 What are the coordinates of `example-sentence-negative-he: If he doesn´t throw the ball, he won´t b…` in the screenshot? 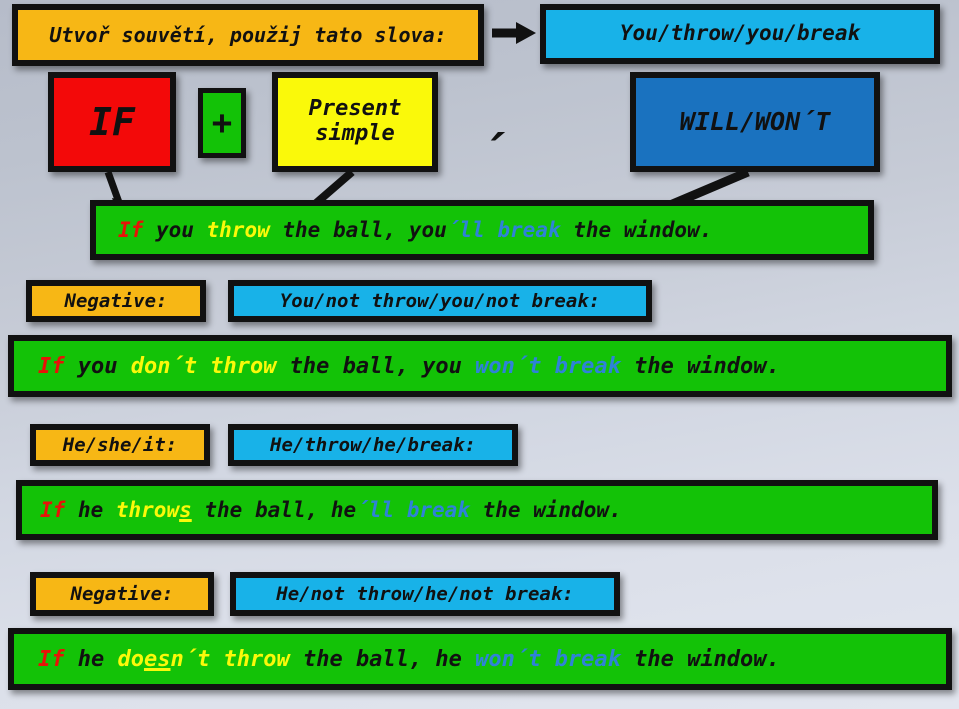 It's located at (480, 659).